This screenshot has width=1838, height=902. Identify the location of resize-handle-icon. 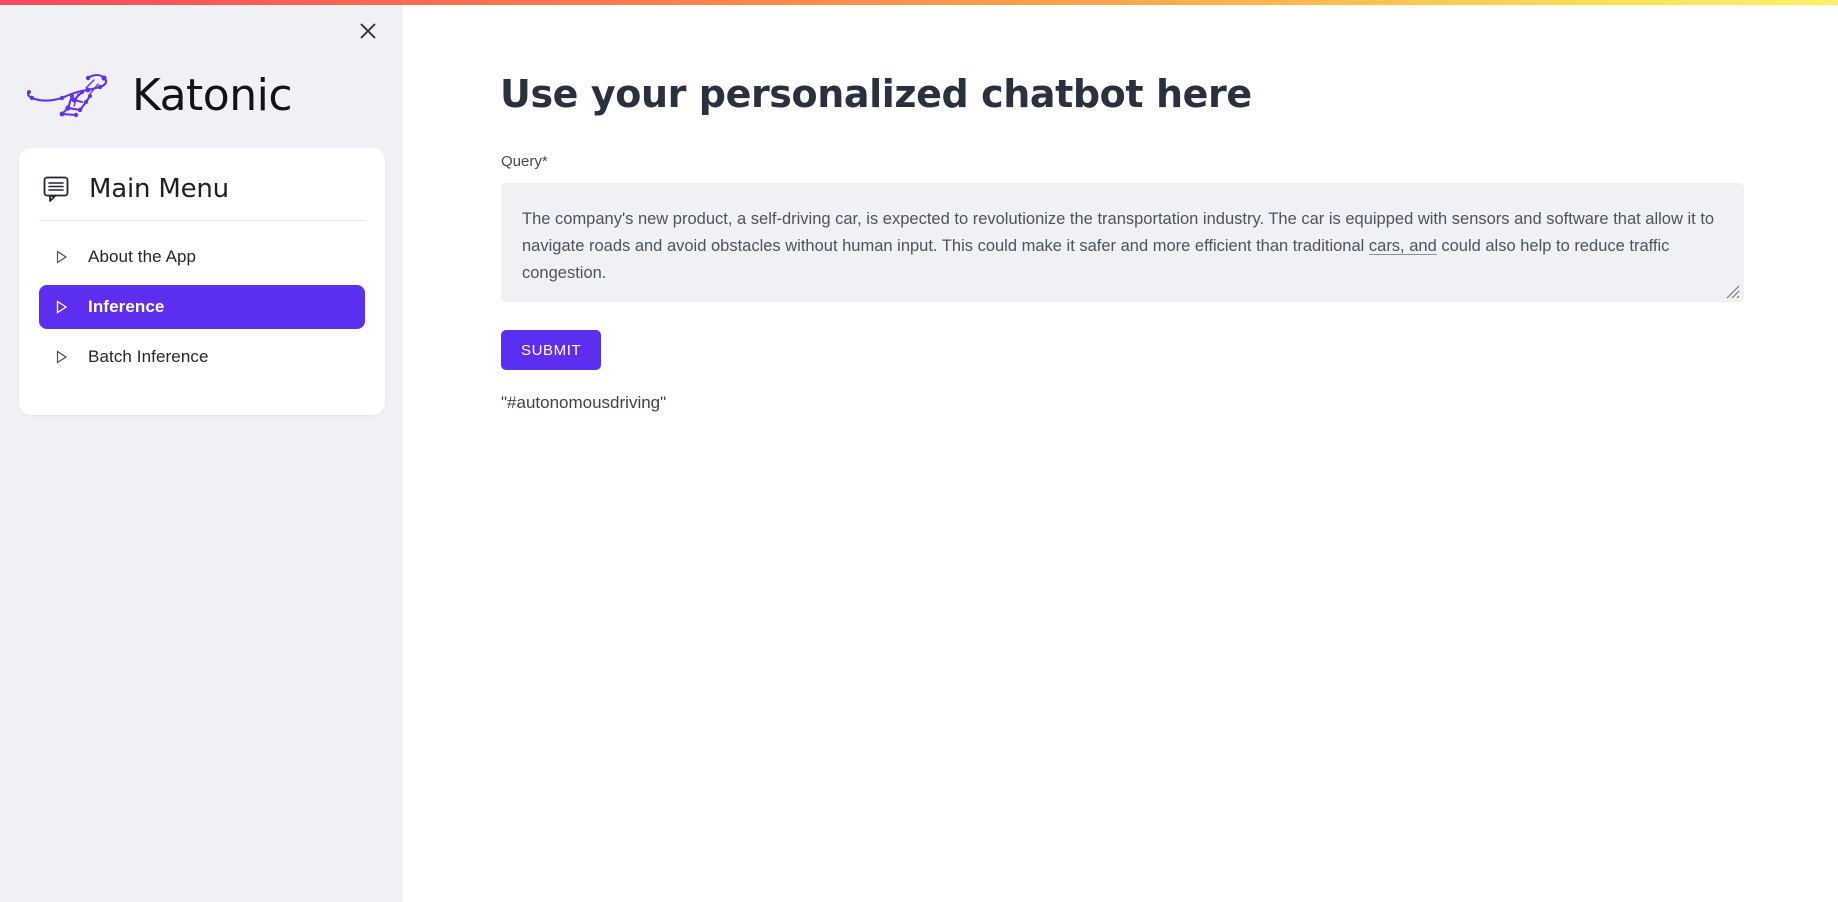
(1733, 292).